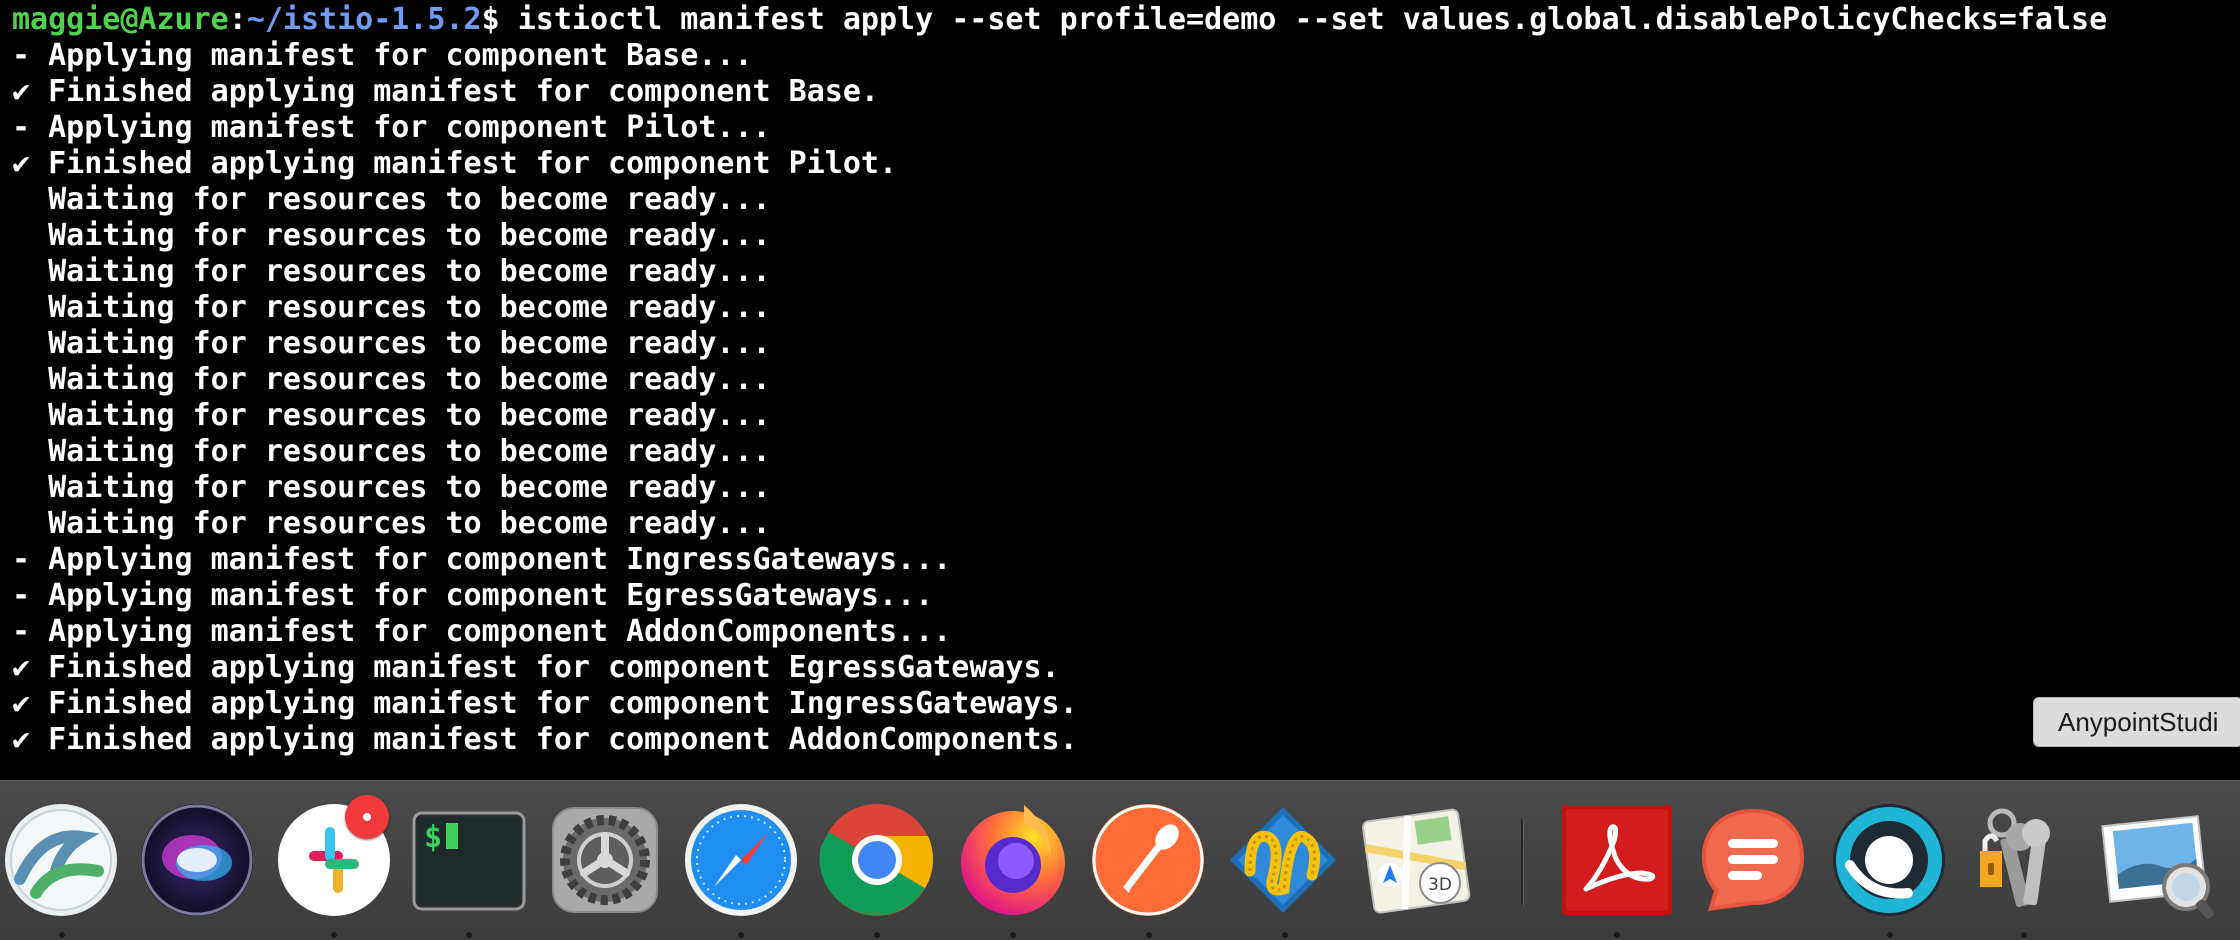 This screenshot has width=2240, height=940. I want to click on anypoint-studio-icon, so click(1283, 860).